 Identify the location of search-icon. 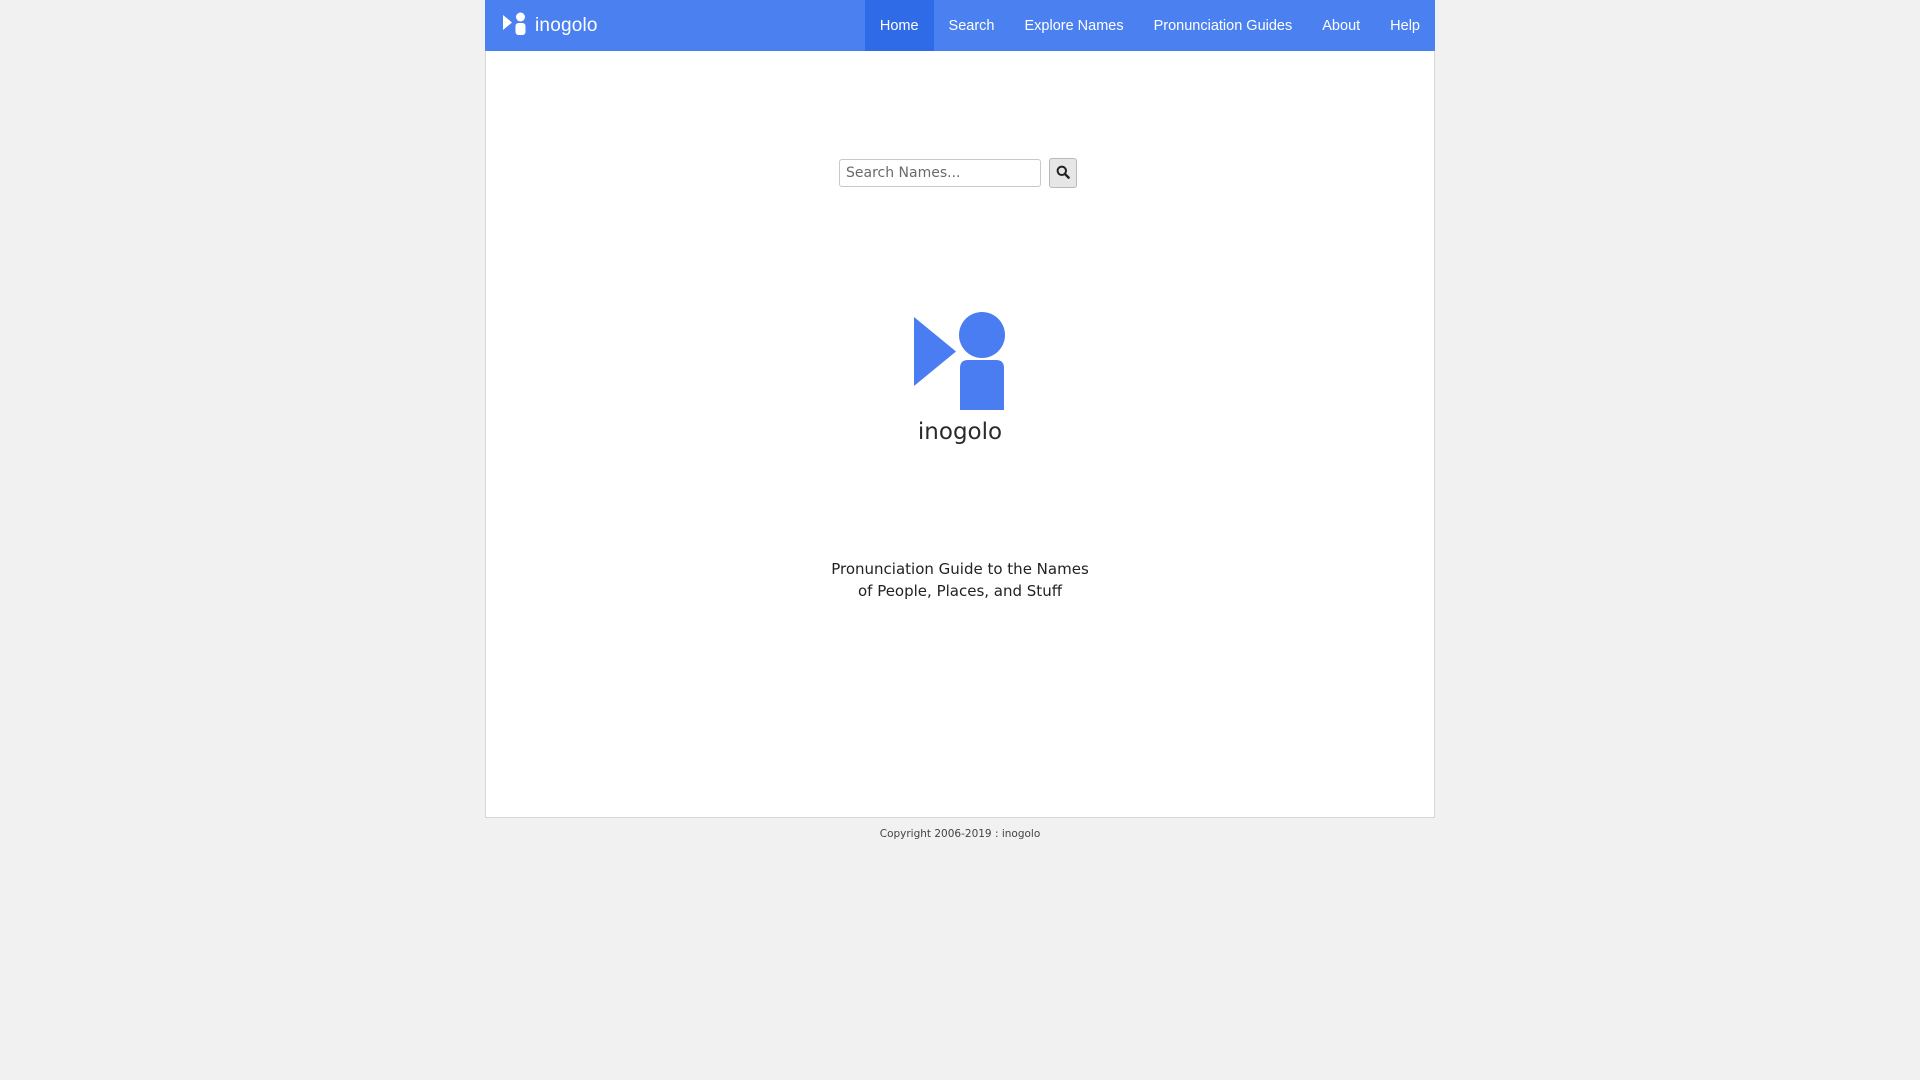
(1063, 173).